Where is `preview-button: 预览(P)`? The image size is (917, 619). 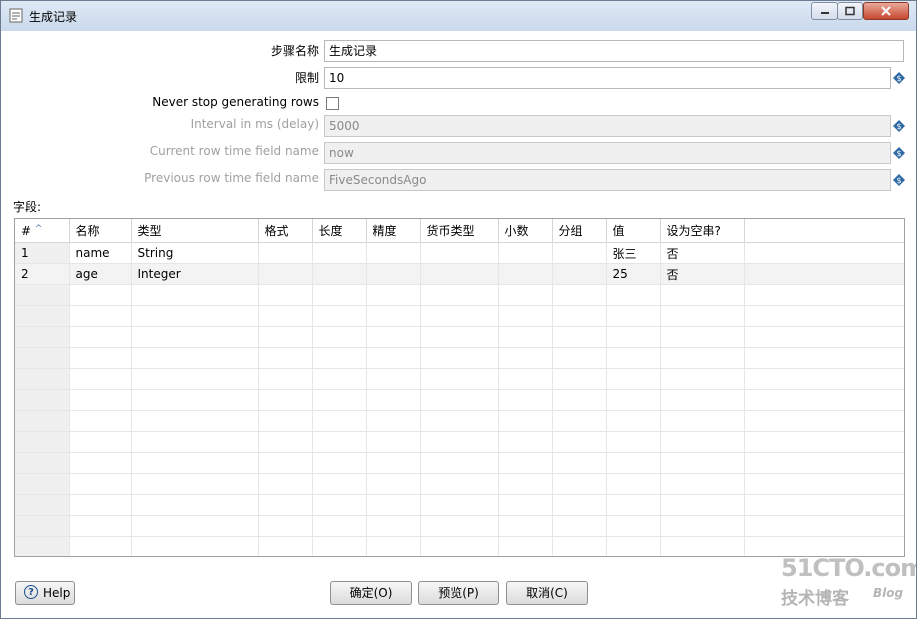 preview-button: 预览(P) is located at coordinates (458, 593).